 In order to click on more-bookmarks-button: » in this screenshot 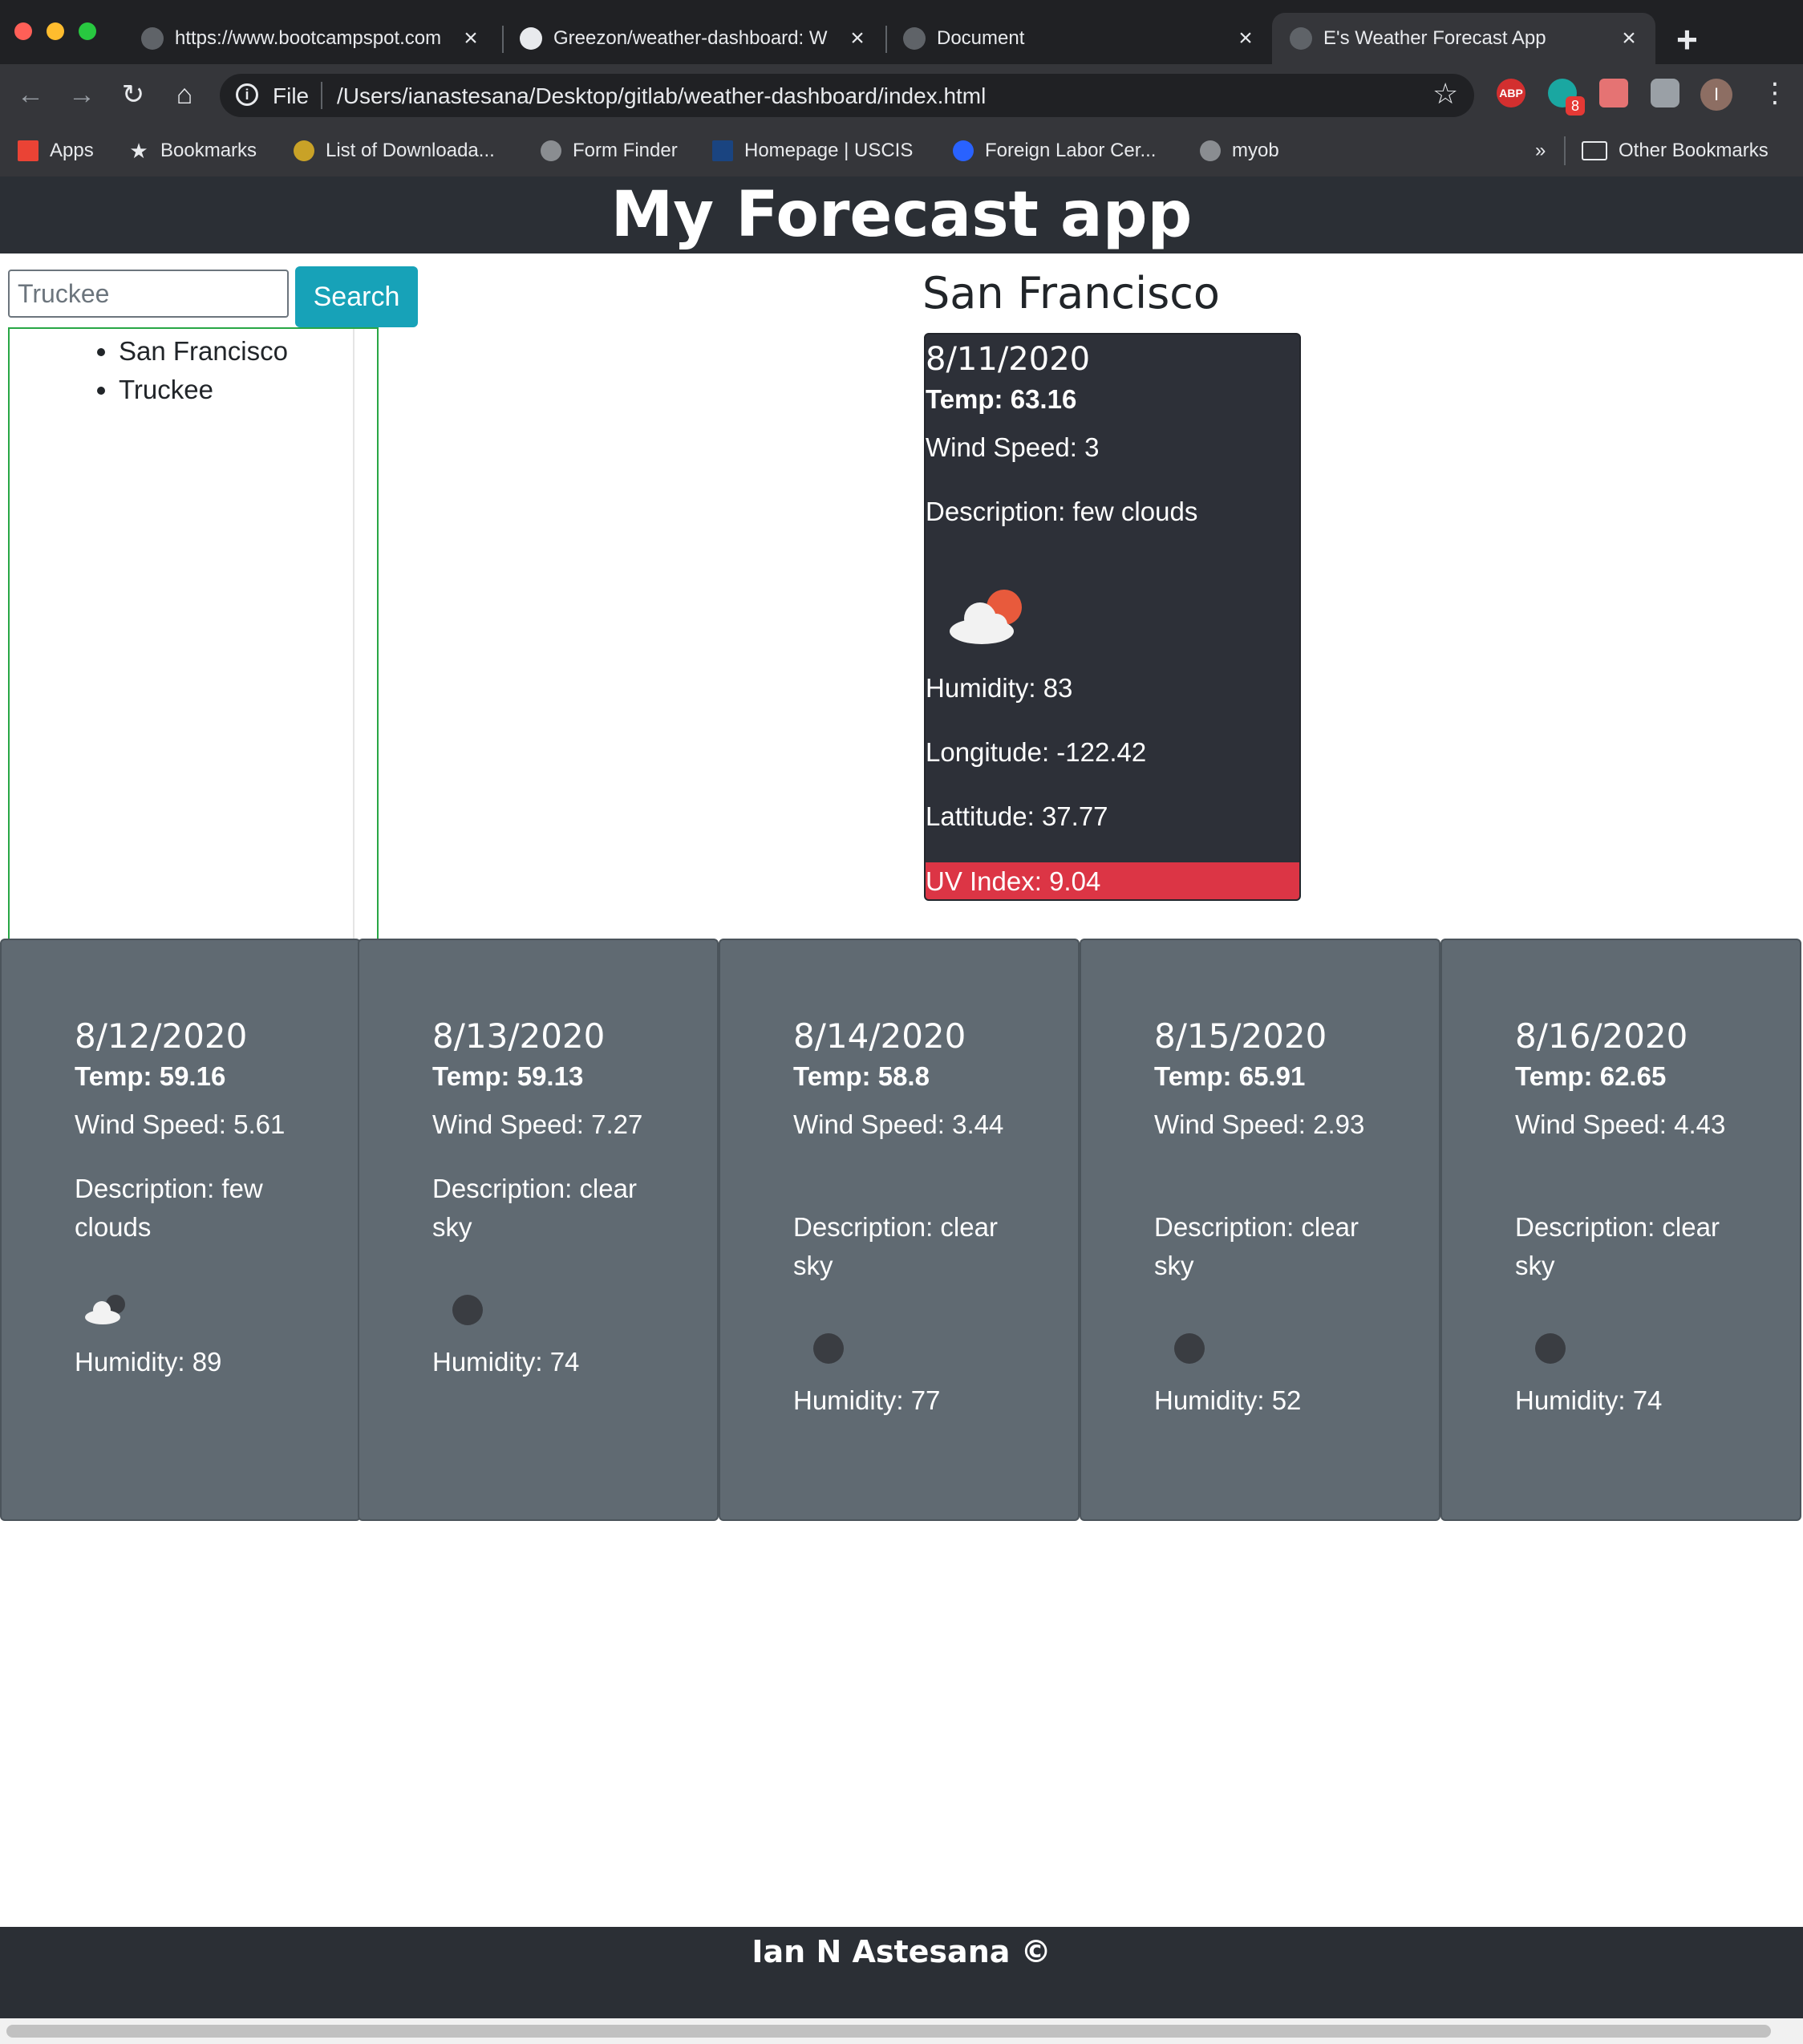, I will do `click(1540, 151)`.